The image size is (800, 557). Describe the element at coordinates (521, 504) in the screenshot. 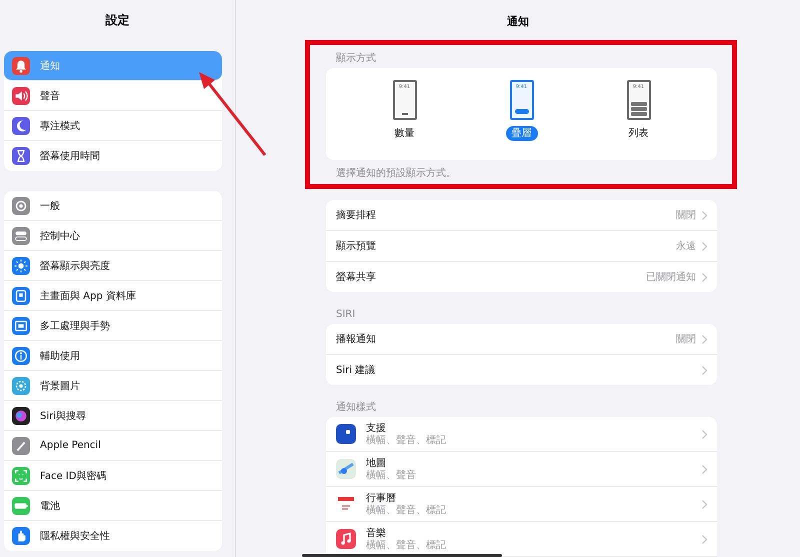

I see `app-row: 行事曆 橫幅、聲音、標記` at that location.